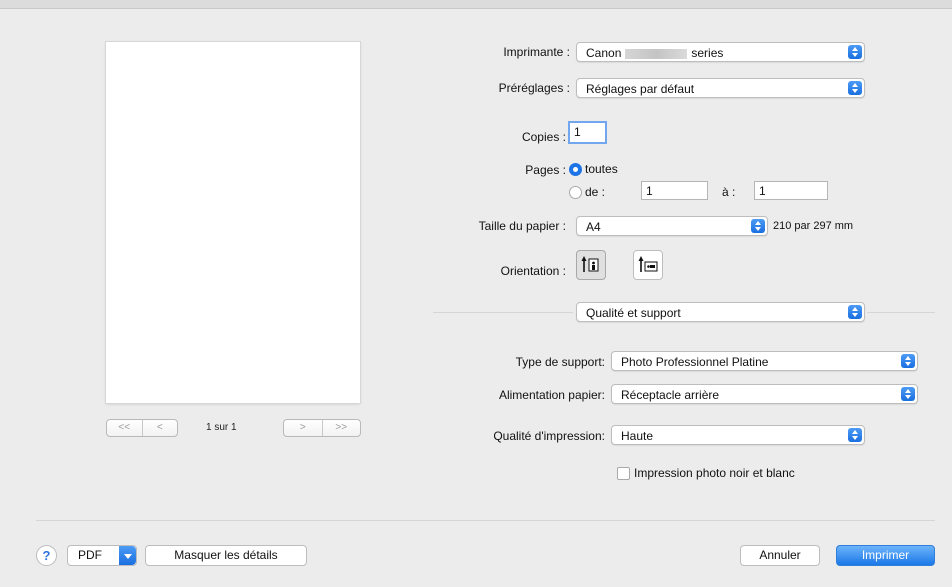 The height and width of the screenshot is (587, 952). What do you see at coordinates (729, 192) in the screenshot?
I see `pages-to-label: à :` at bounding box center [729, 192].